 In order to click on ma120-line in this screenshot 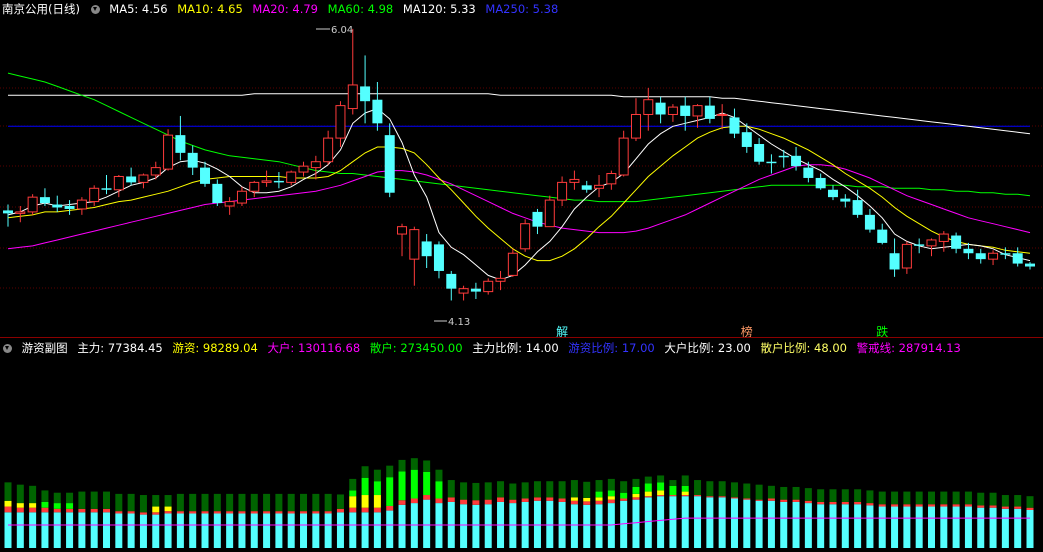, I will do `click(519, 114)`.